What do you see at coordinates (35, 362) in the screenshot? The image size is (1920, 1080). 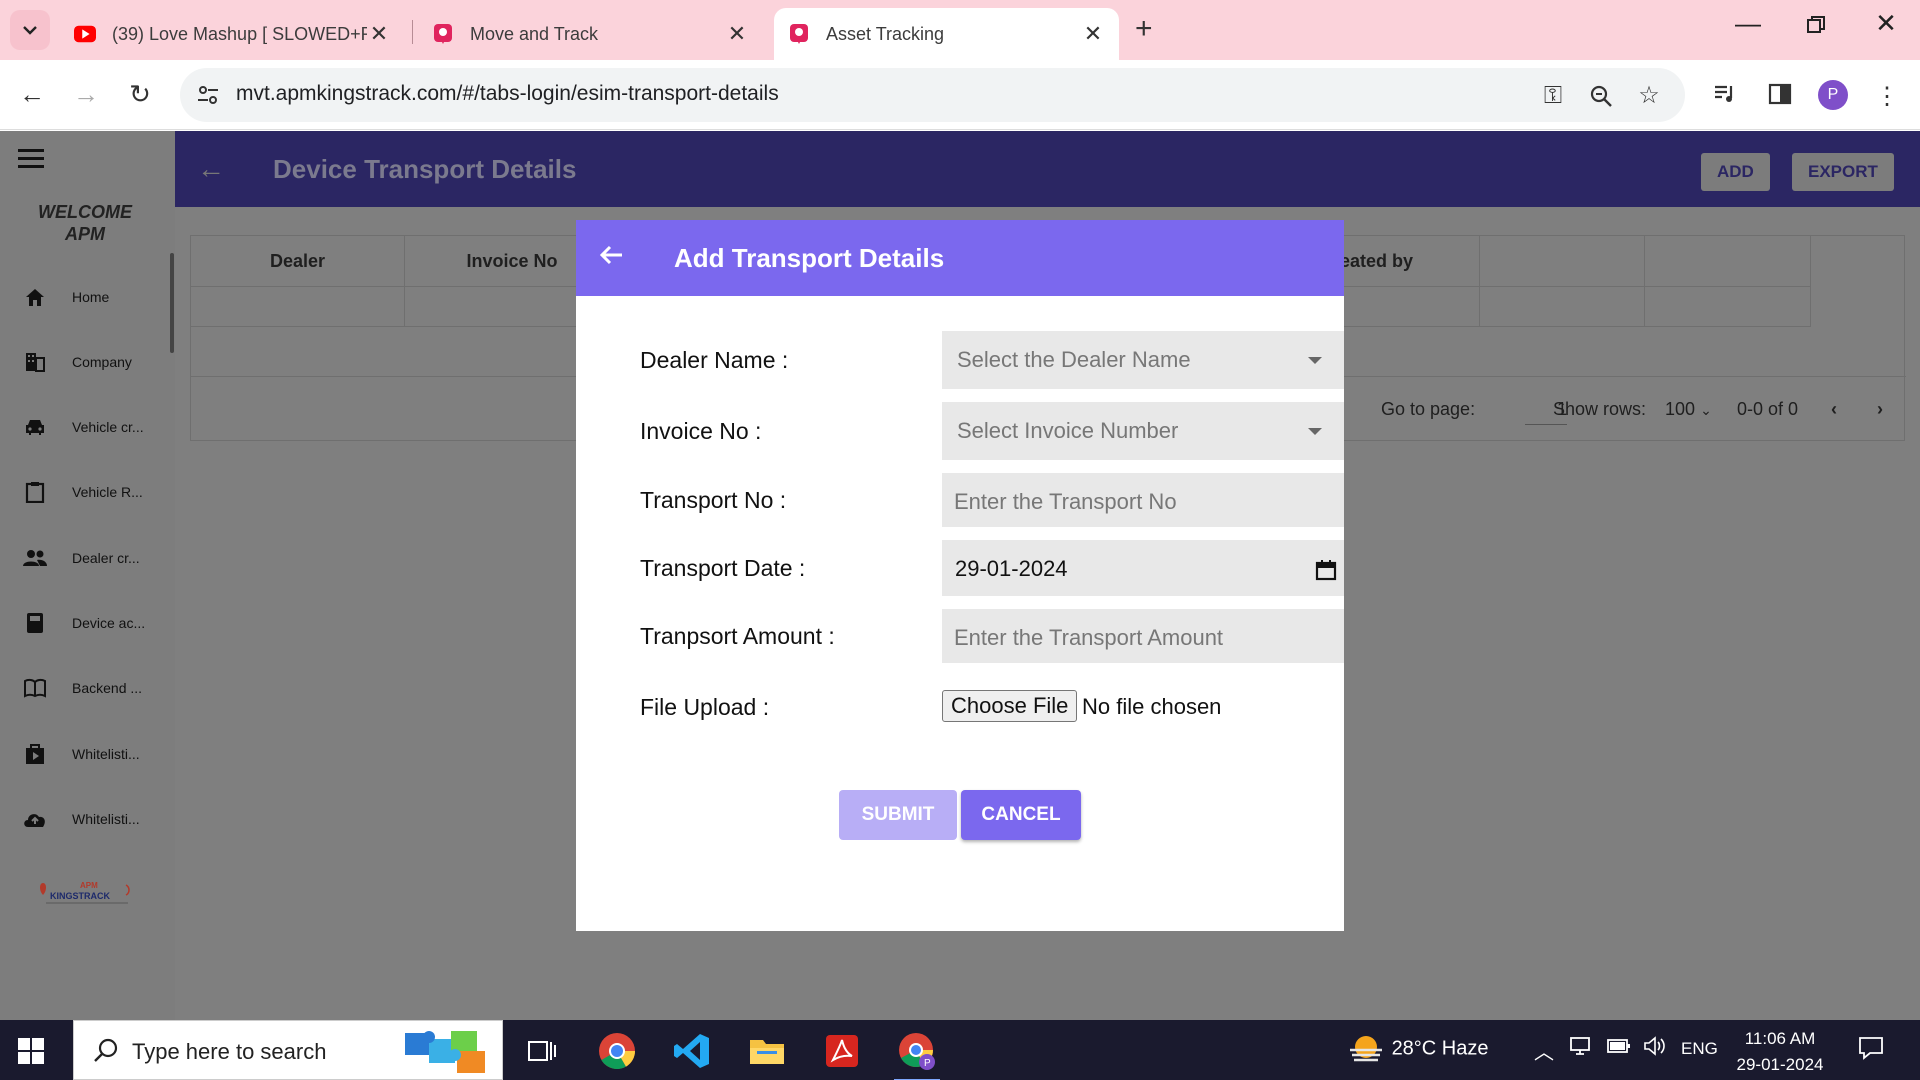 I see `building-icon` at bounding box center [35, 362].